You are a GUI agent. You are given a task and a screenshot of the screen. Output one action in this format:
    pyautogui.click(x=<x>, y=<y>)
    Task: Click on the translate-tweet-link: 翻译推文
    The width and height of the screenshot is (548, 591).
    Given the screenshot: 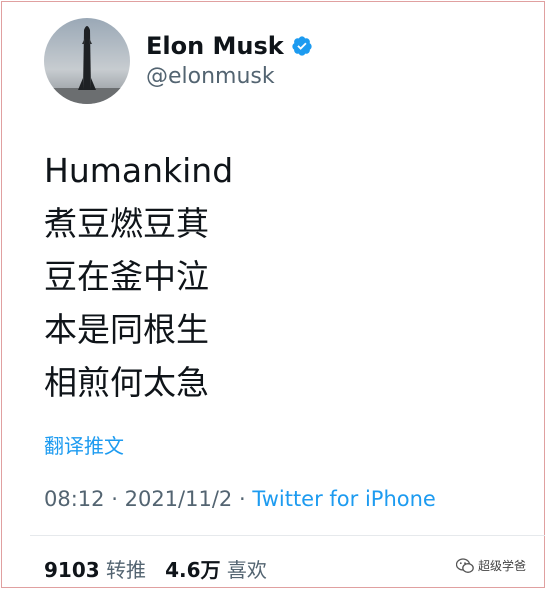 What is the action you would take?
    pyautogui.click(x=84, y=446)
    